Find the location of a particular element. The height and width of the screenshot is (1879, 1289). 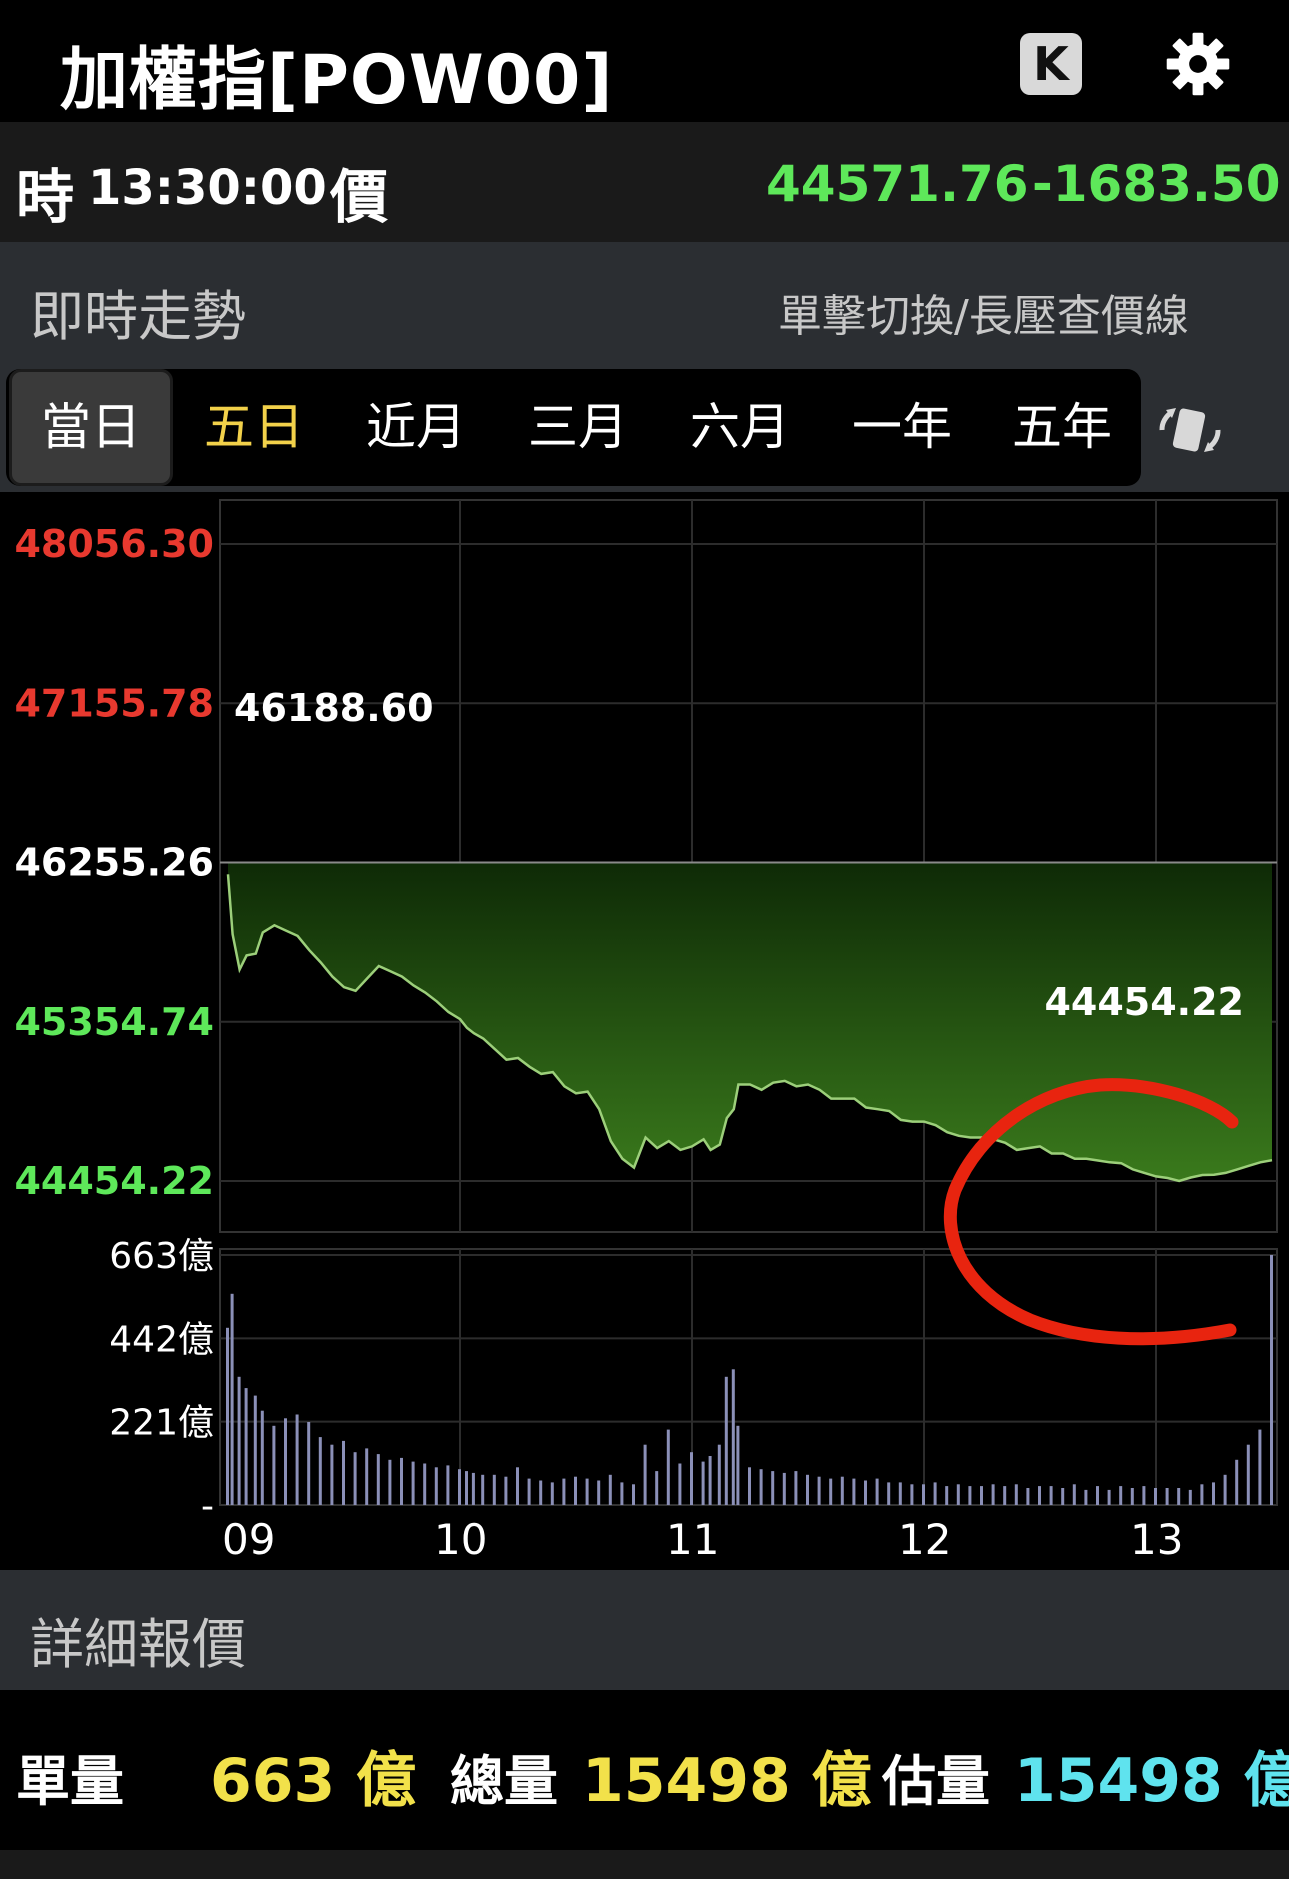

high-value-label: 46188.60 is located at coordinates (334, 708).